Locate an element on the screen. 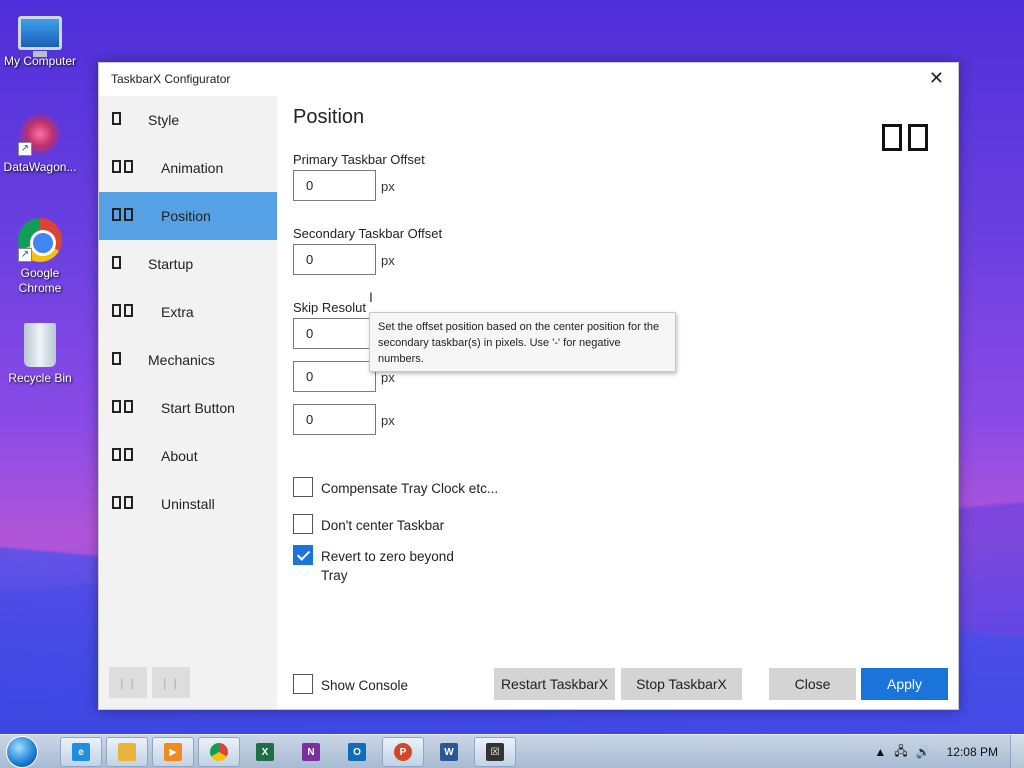  excel-icon: X is located at coordinates (265, 752).